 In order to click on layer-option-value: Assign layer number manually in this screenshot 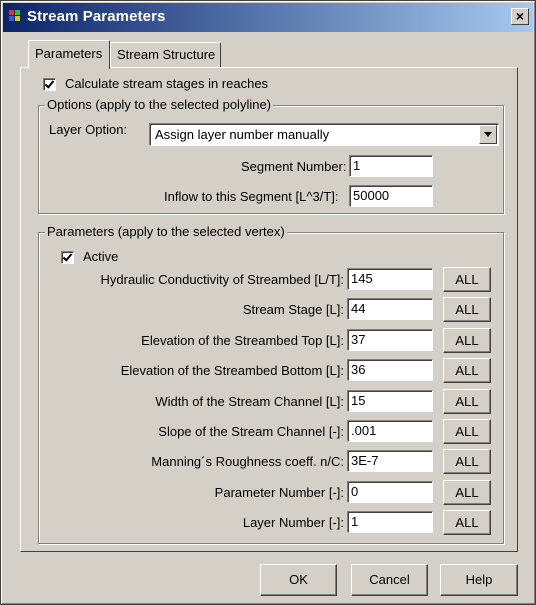, I will do `click(242, 134)`.